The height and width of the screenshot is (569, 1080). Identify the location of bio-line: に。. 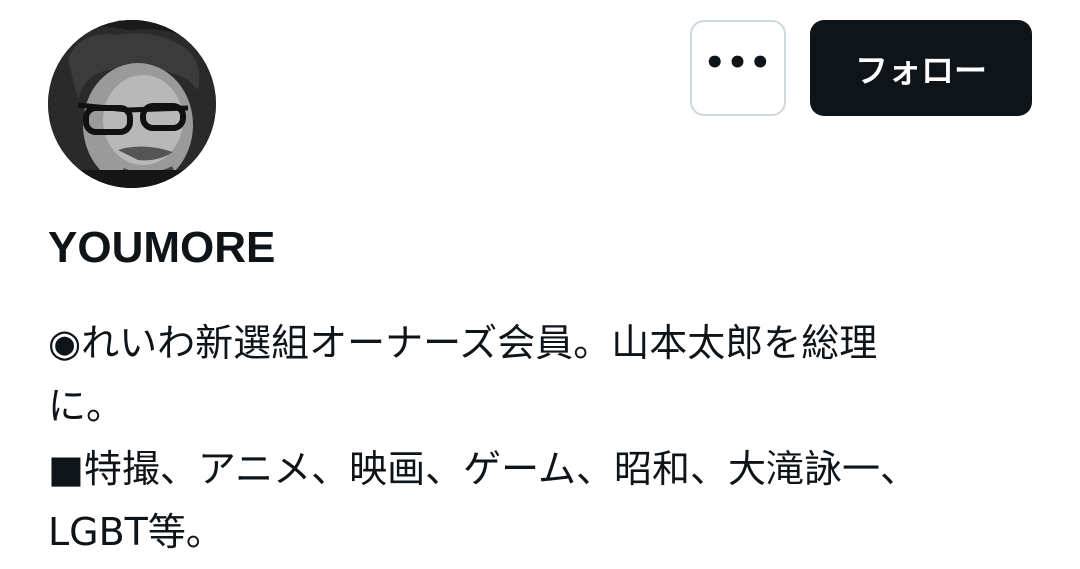
(86, 406).